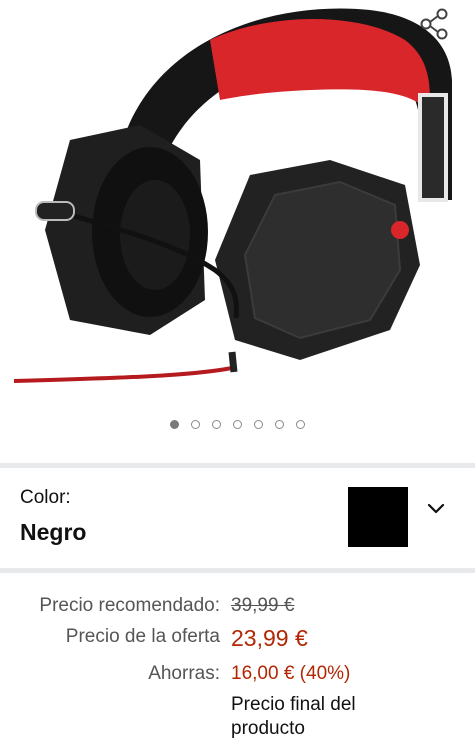 This screenshot has width=475, height=751. Describe the element at coordinates (233, 362) in the screenshot. I see `headset-cable-strain` at that location.